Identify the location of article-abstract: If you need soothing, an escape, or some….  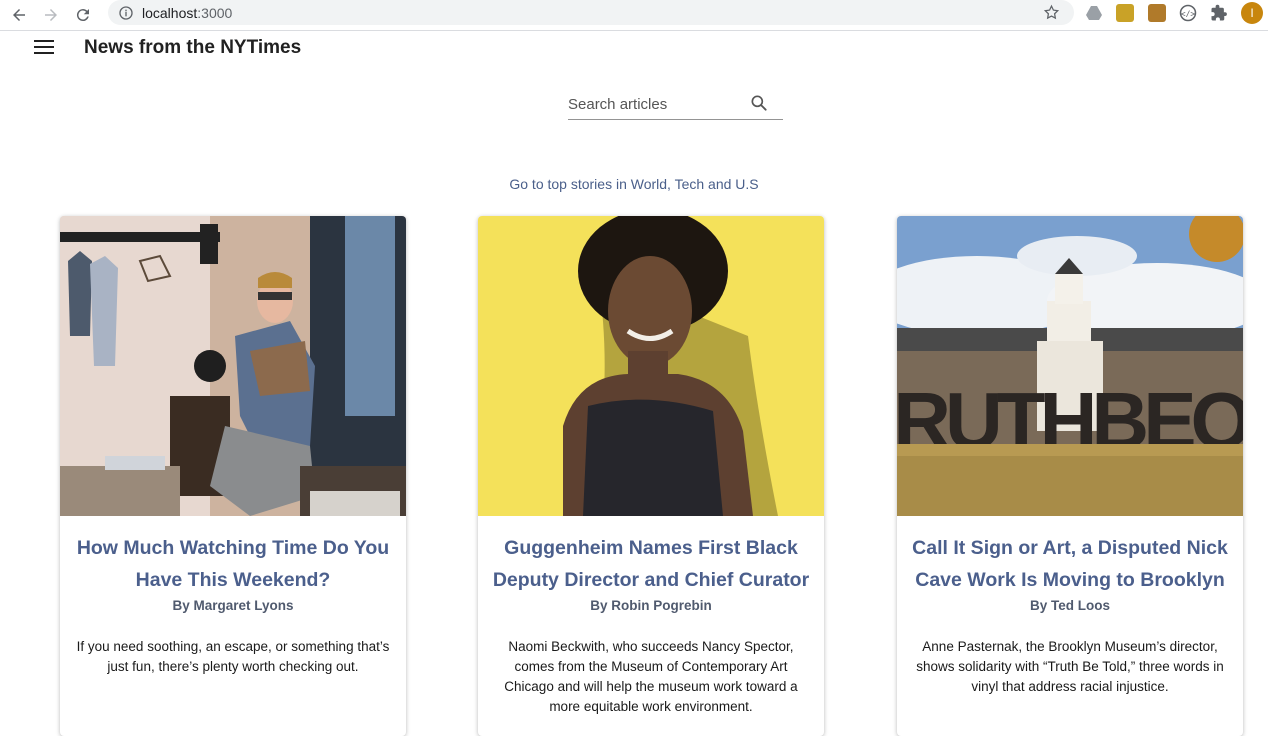
(233, 656).